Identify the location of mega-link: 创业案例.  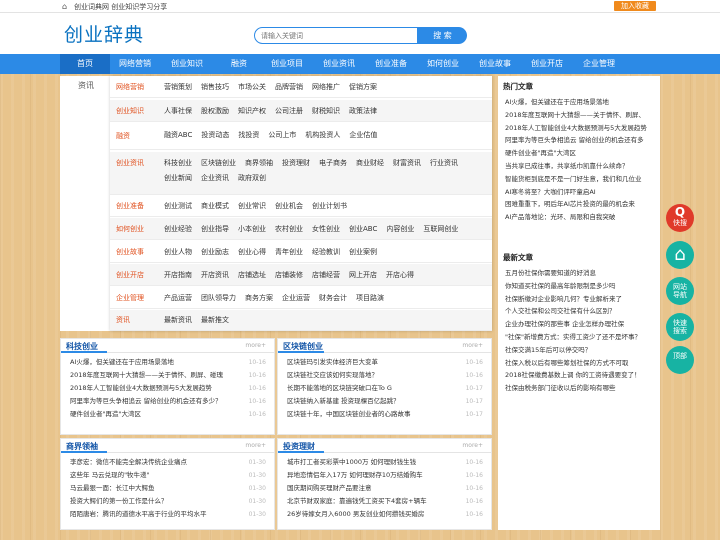
(363, 252).